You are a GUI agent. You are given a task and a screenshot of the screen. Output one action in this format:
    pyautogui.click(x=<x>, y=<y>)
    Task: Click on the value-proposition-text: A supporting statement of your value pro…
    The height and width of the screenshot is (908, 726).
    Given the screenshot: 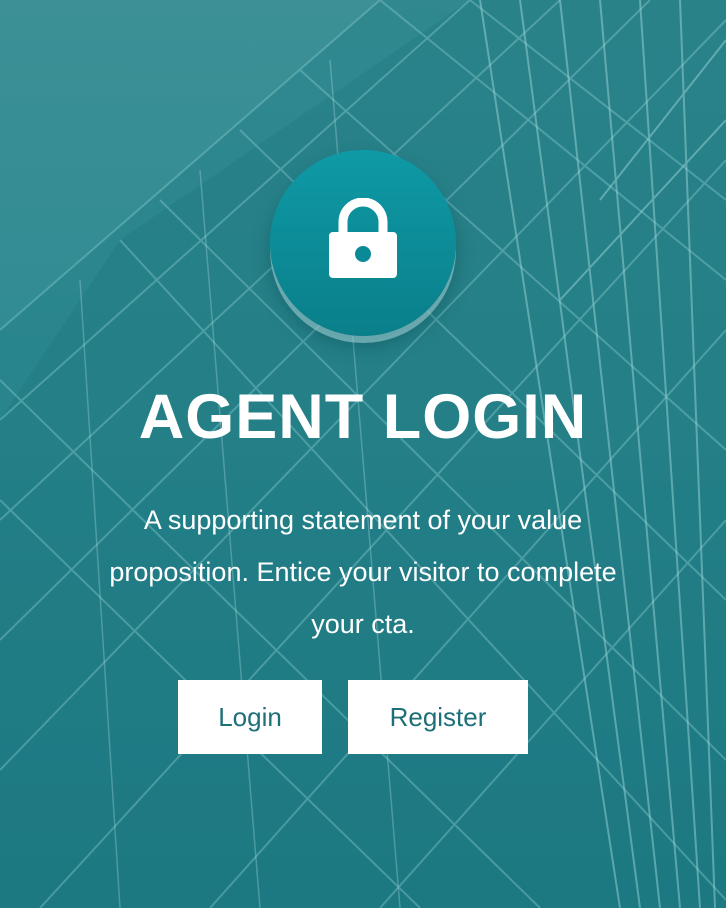 What is the action you would take?
    pyautogui.click(x=363, y=572)
    